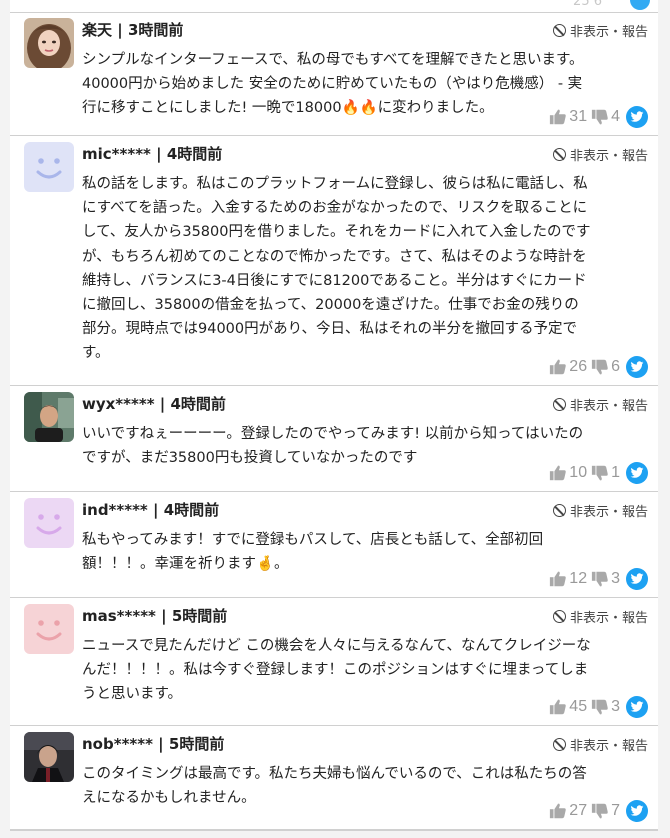  I want to click on like-count: 26, so click(578, 366).